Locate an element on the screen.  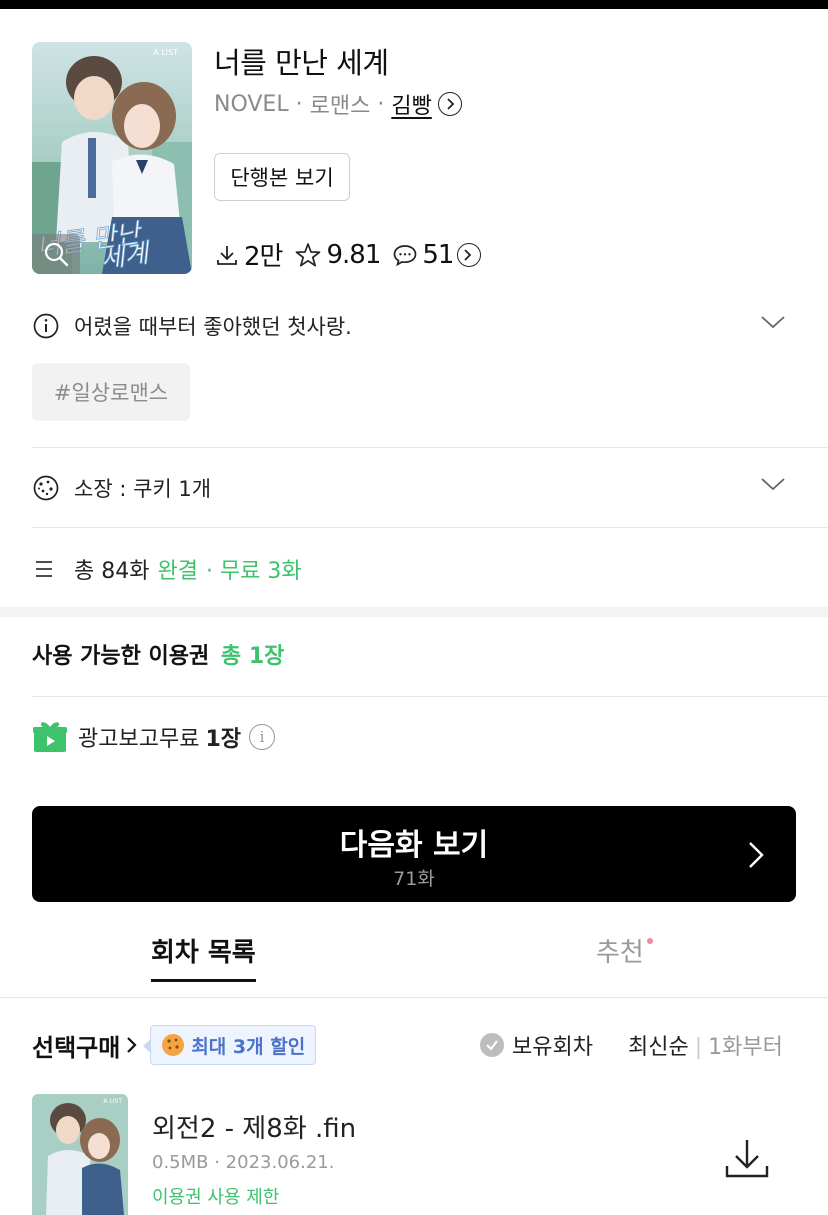
list-icon is located at coordinates (44, 569).